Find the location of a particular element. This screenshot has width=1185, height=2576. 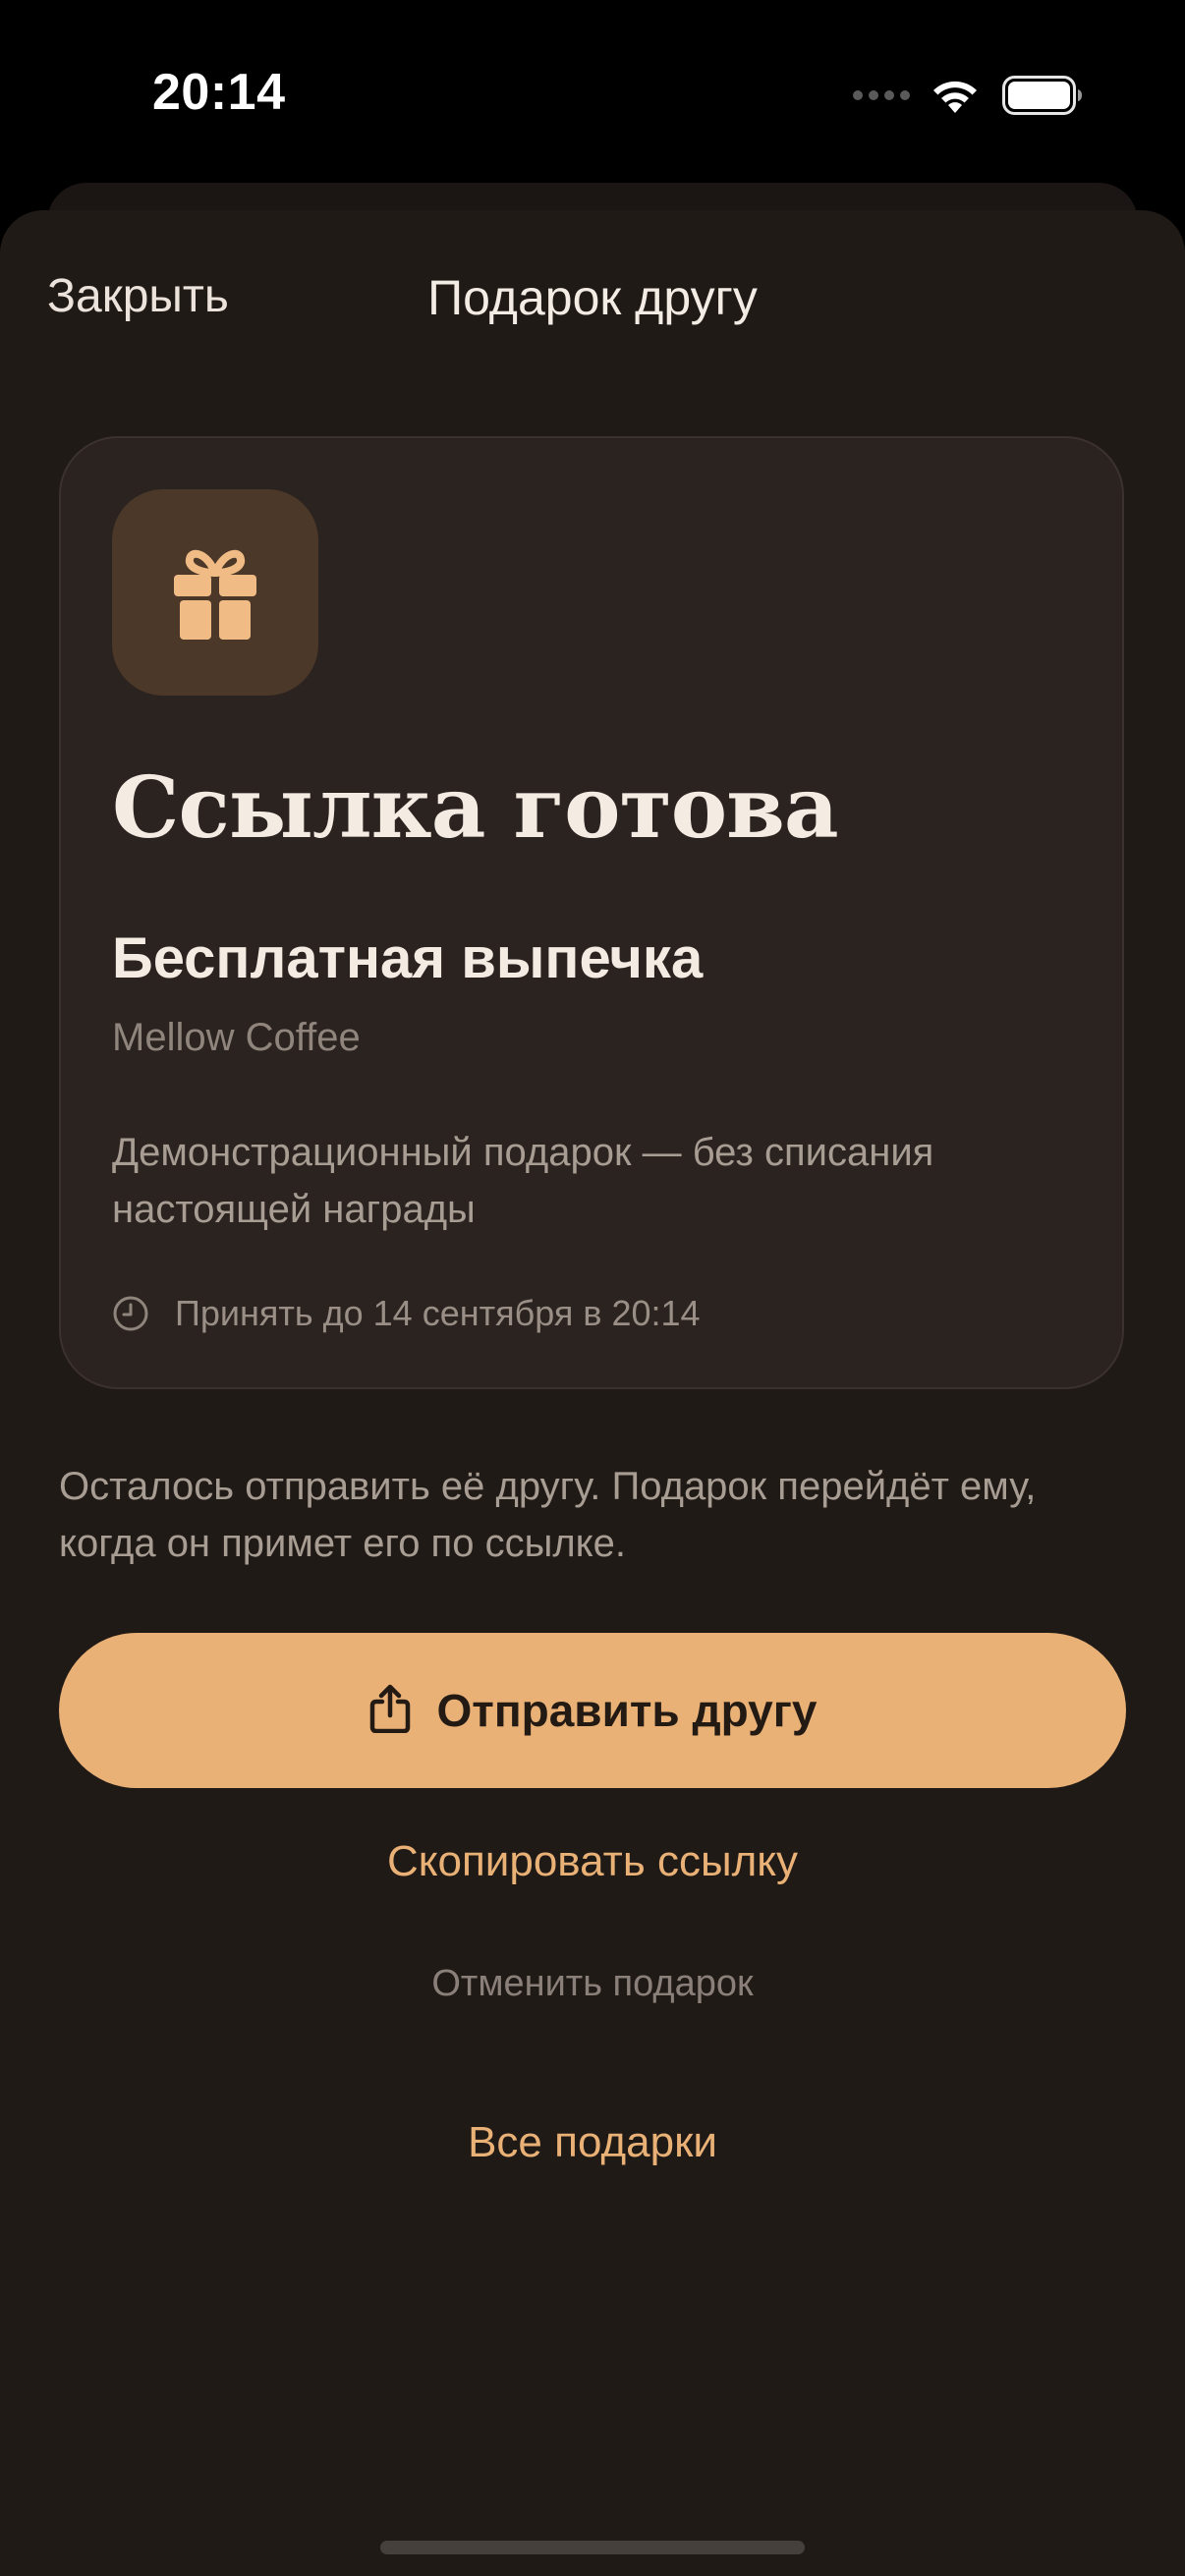

copy-link-button: Скопировать ссылку is located at coordinates (592, 1861).